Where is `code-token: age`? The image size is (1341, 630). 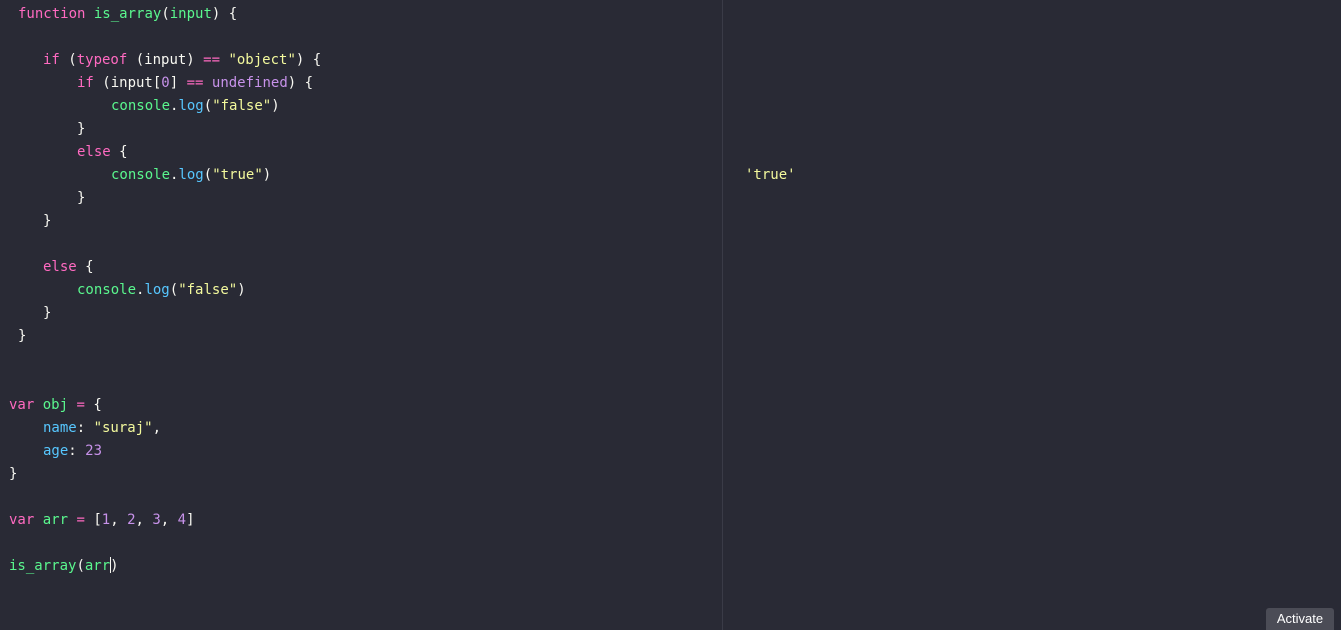
code-token: age is located at coordinates (56, 451).